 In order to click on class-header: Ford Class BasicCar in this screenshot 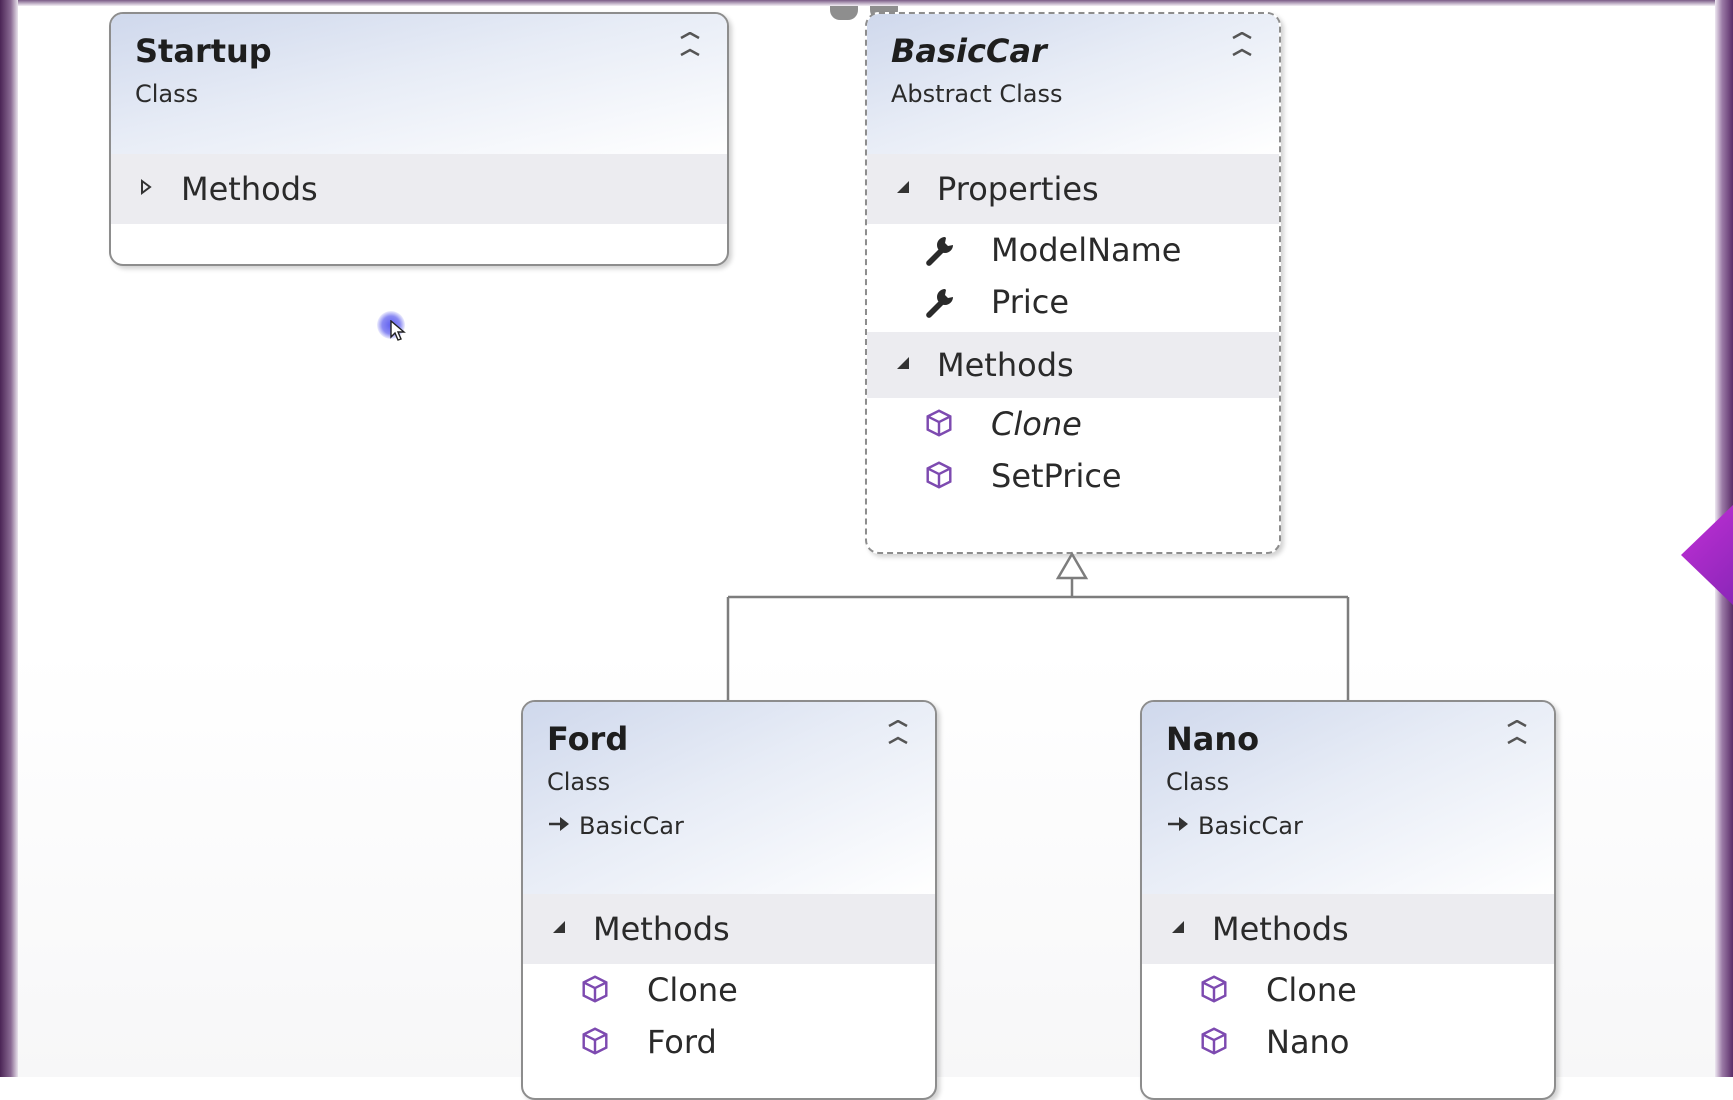, I will do `click(729, 798)`.